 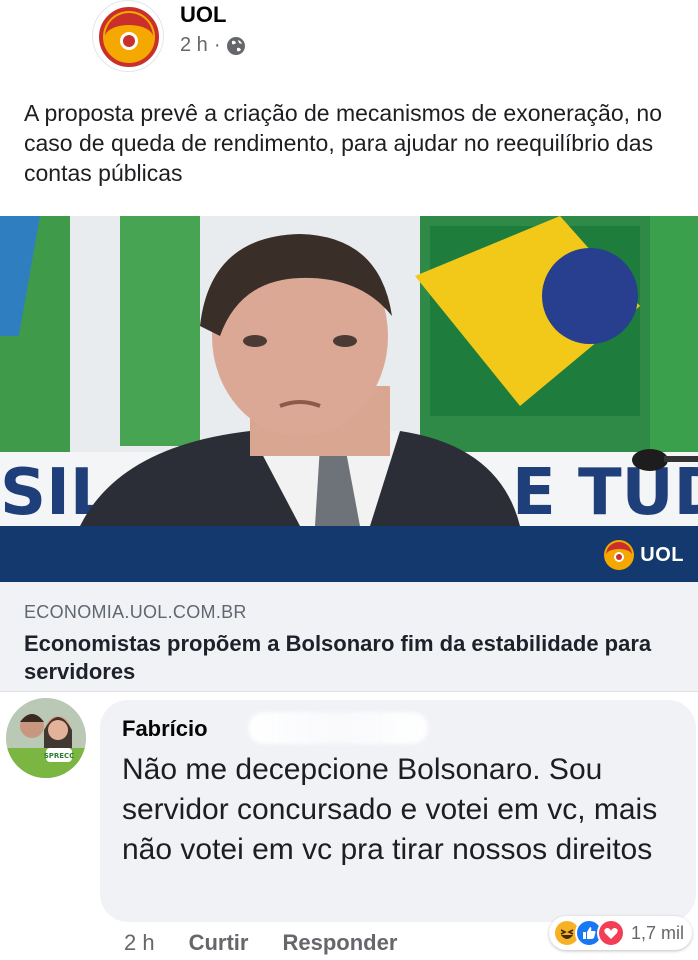 I want to click on love-reaction-icon, so click(x=610, y=933).